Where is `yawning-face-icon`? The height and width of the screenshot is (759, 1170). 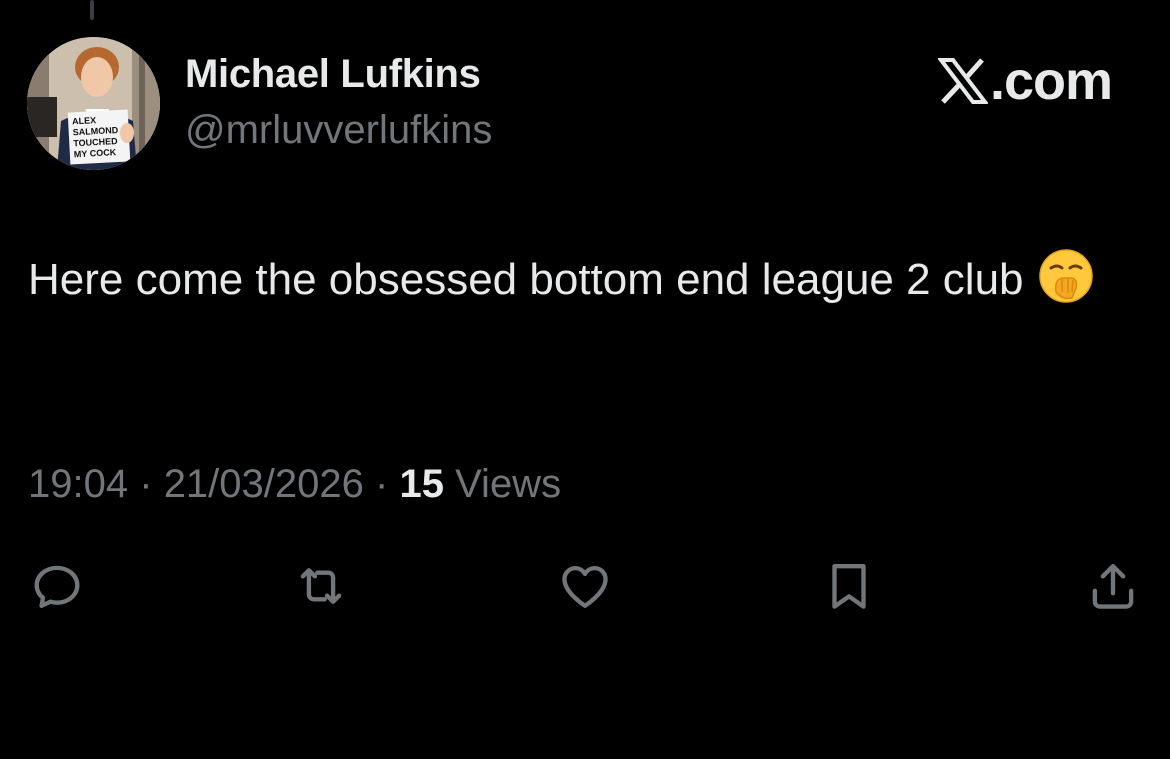
yawning-face-icon is located at coordinates (1065, 276).